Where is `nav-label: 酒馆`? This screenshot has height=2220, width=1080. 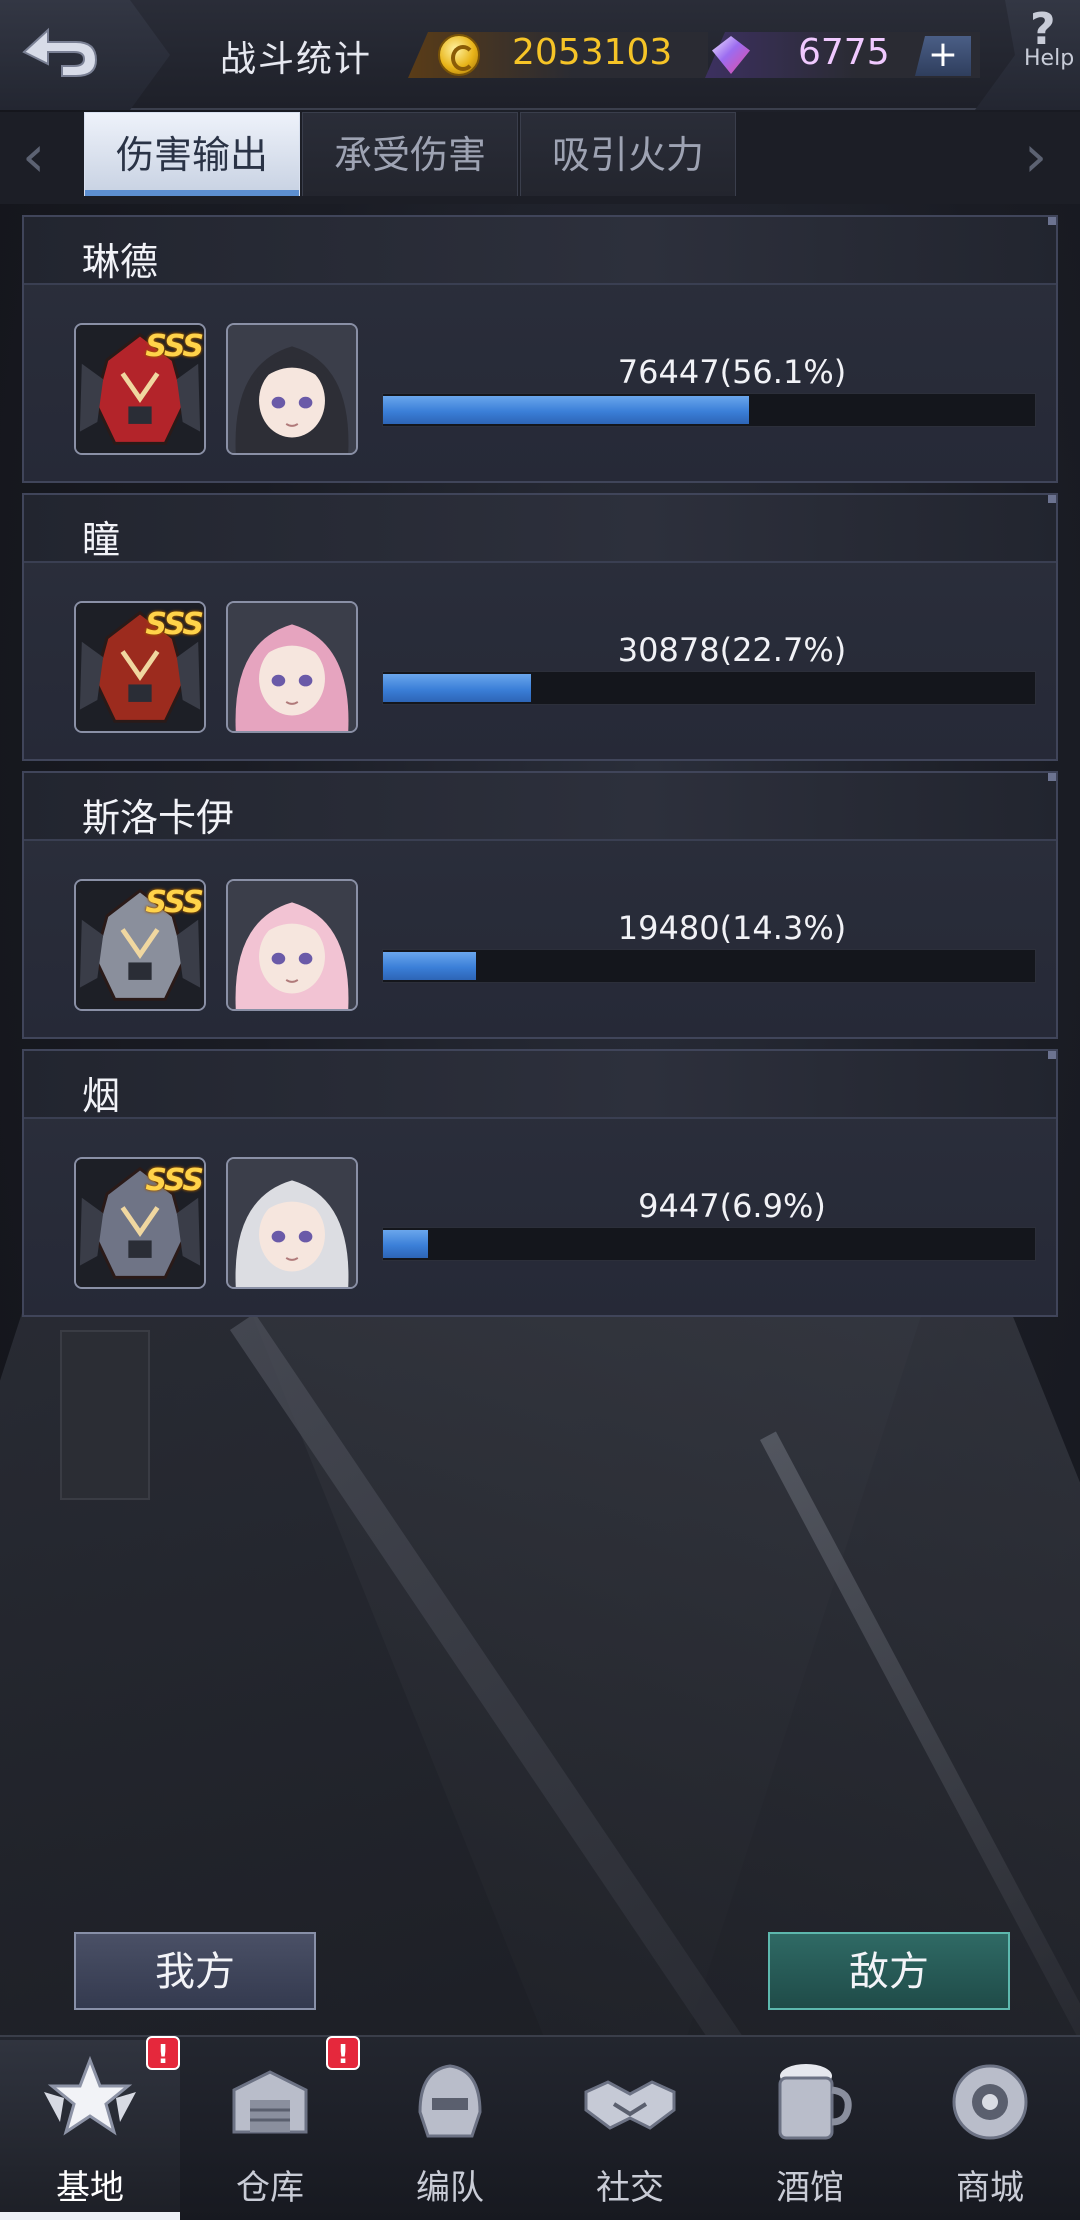
nav-label: 酒馆 is located at coordinates (810, 2188).